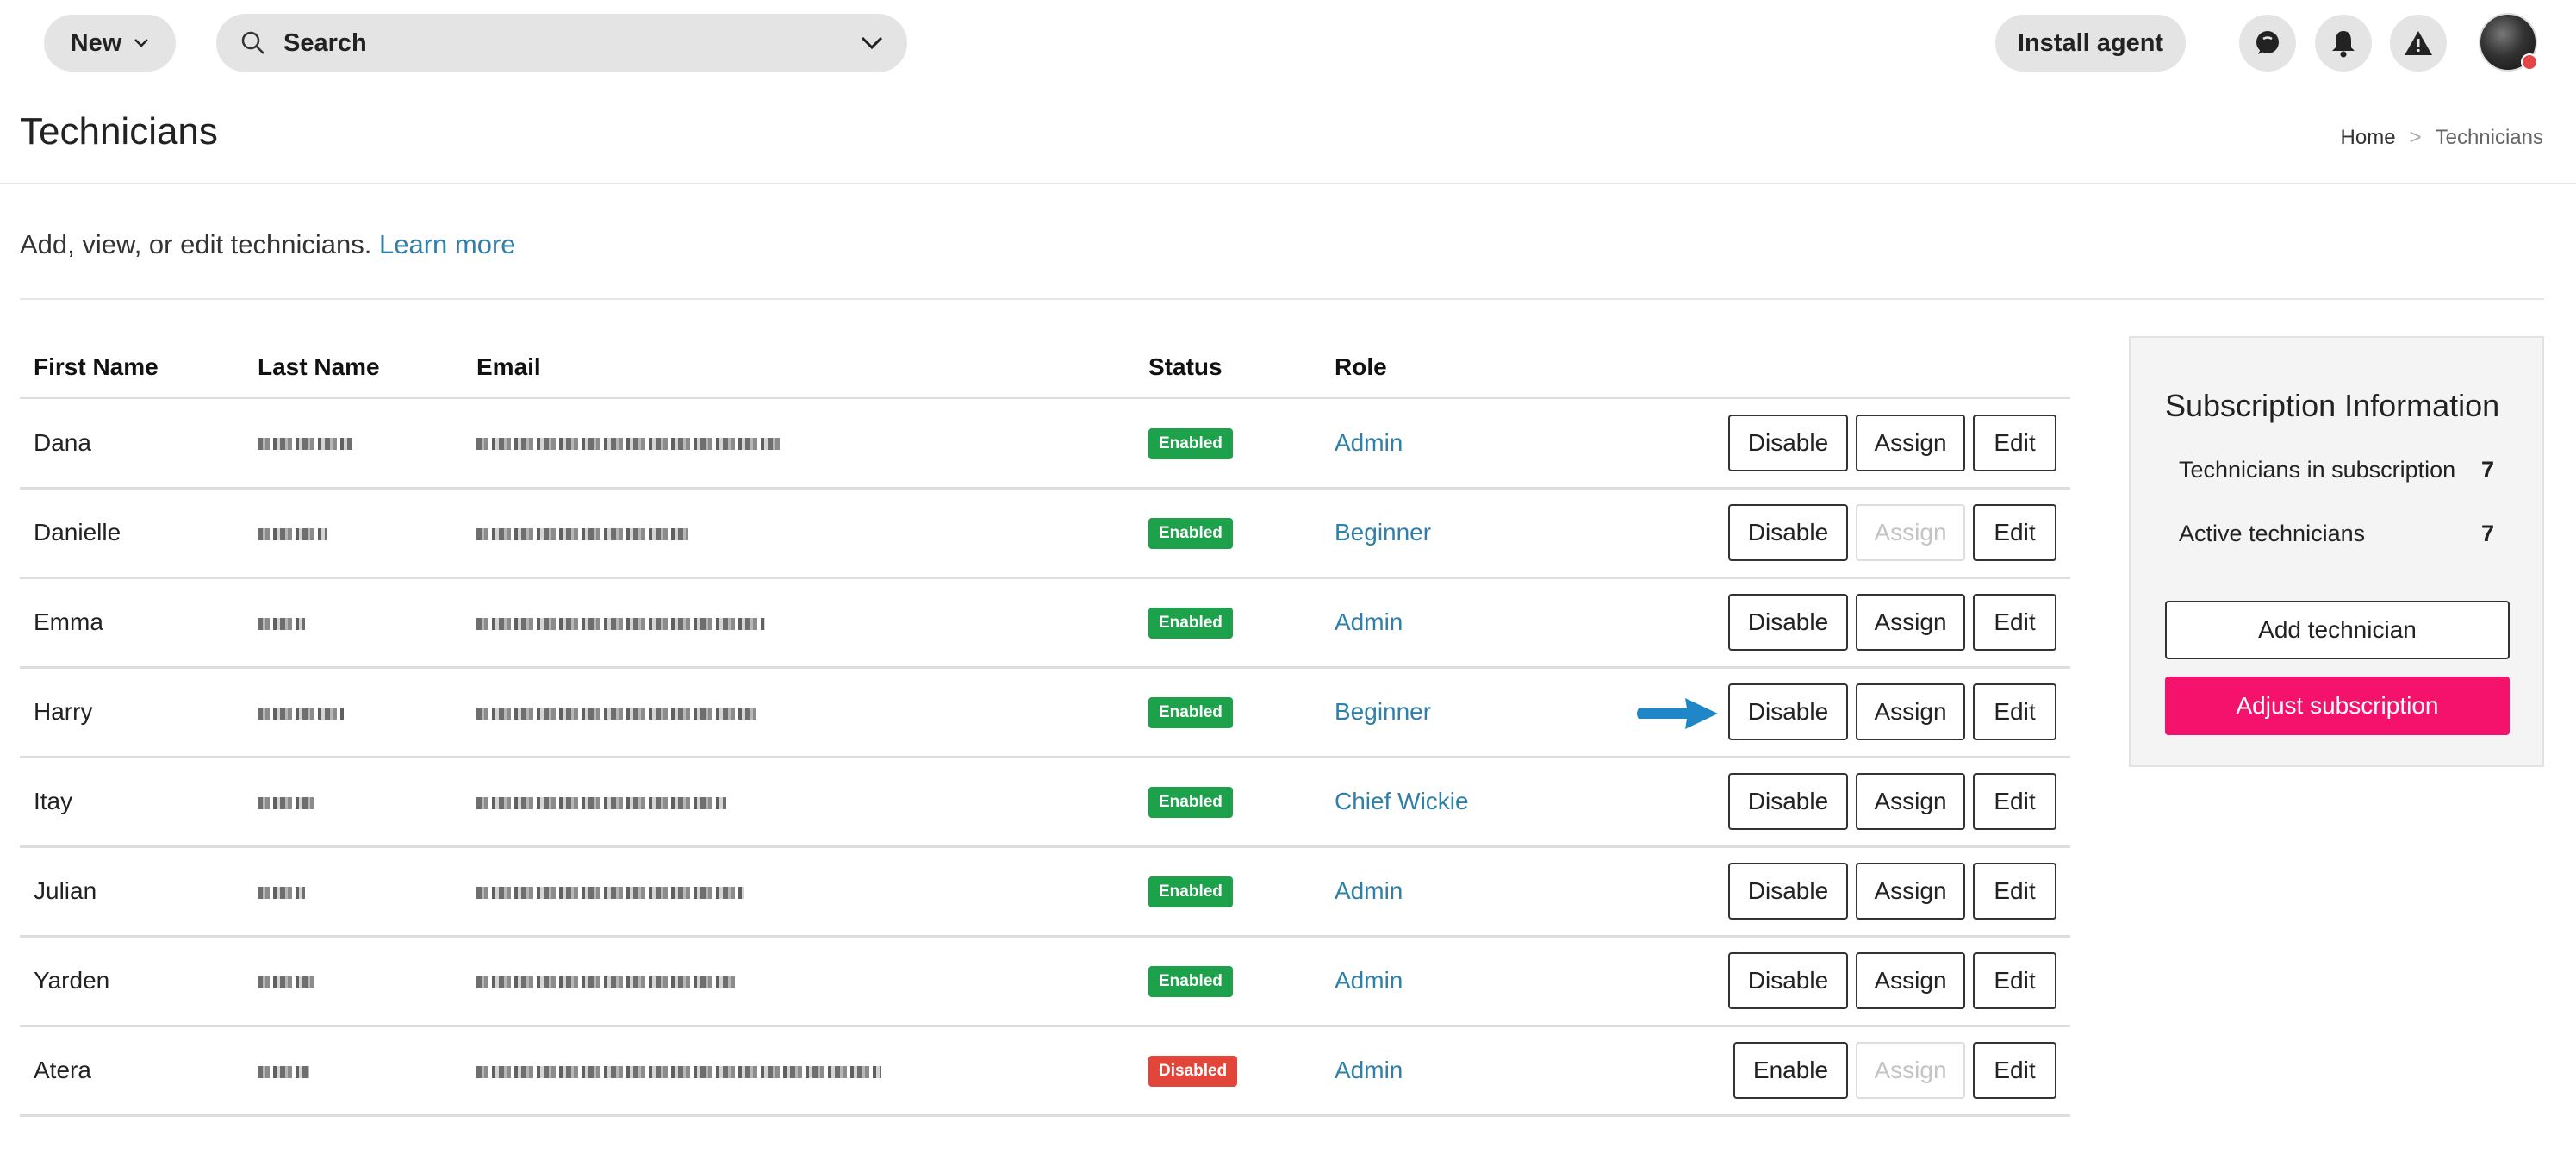  Describe the element at coordinates (1228, 368) in the screenshot. I see `header-status: Status` at that location.